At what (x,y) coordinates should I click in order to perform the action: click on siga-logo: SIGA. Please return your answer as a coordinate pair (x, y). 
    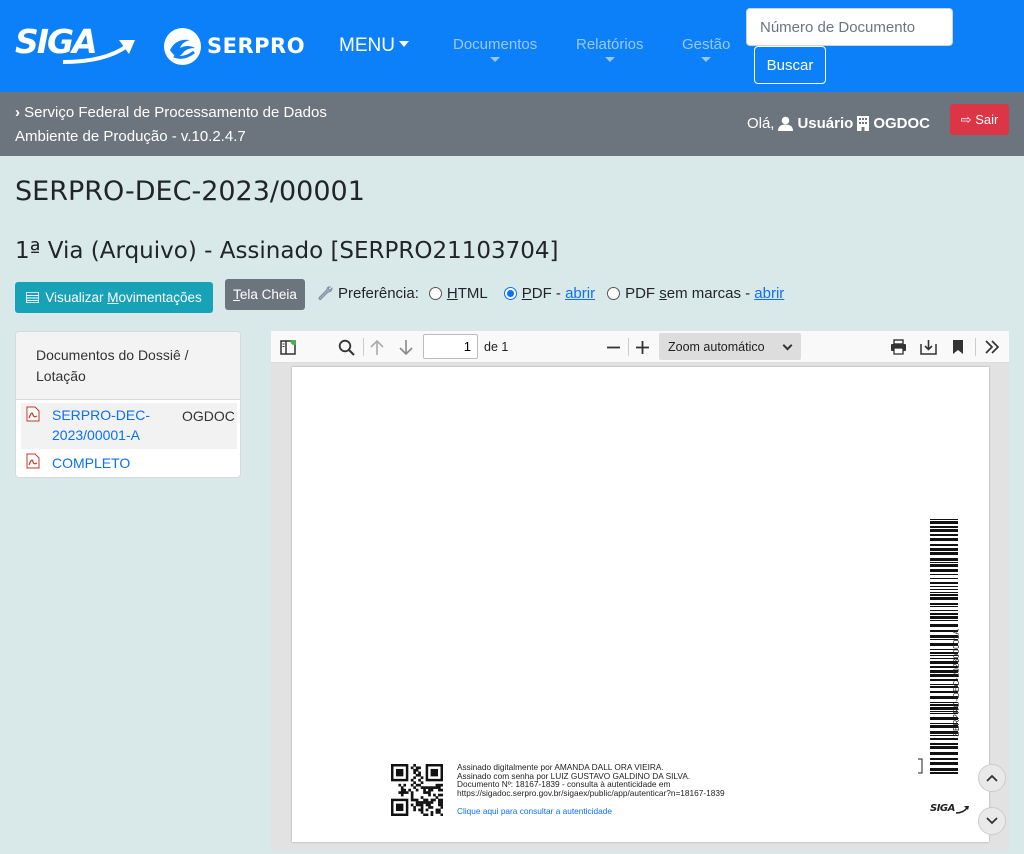
    Looking at the image, I should click on (77, 45).